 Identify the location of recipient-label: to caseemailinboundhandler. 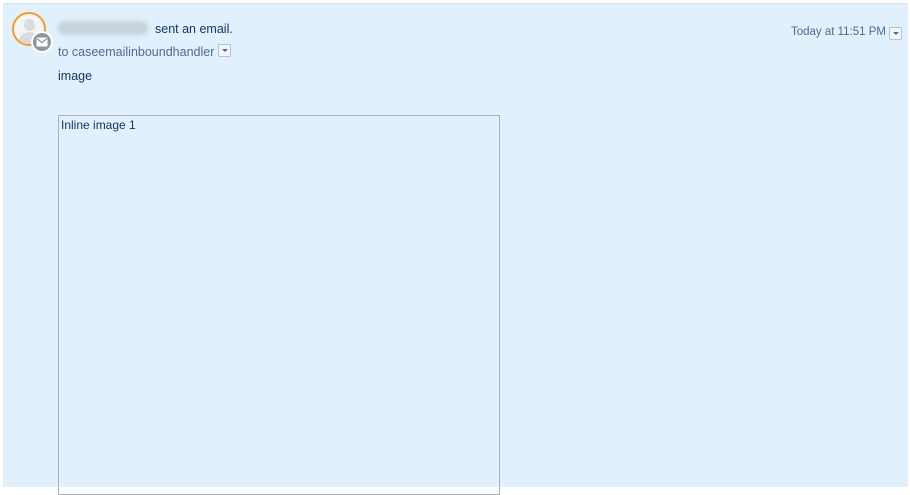
(136, 52).